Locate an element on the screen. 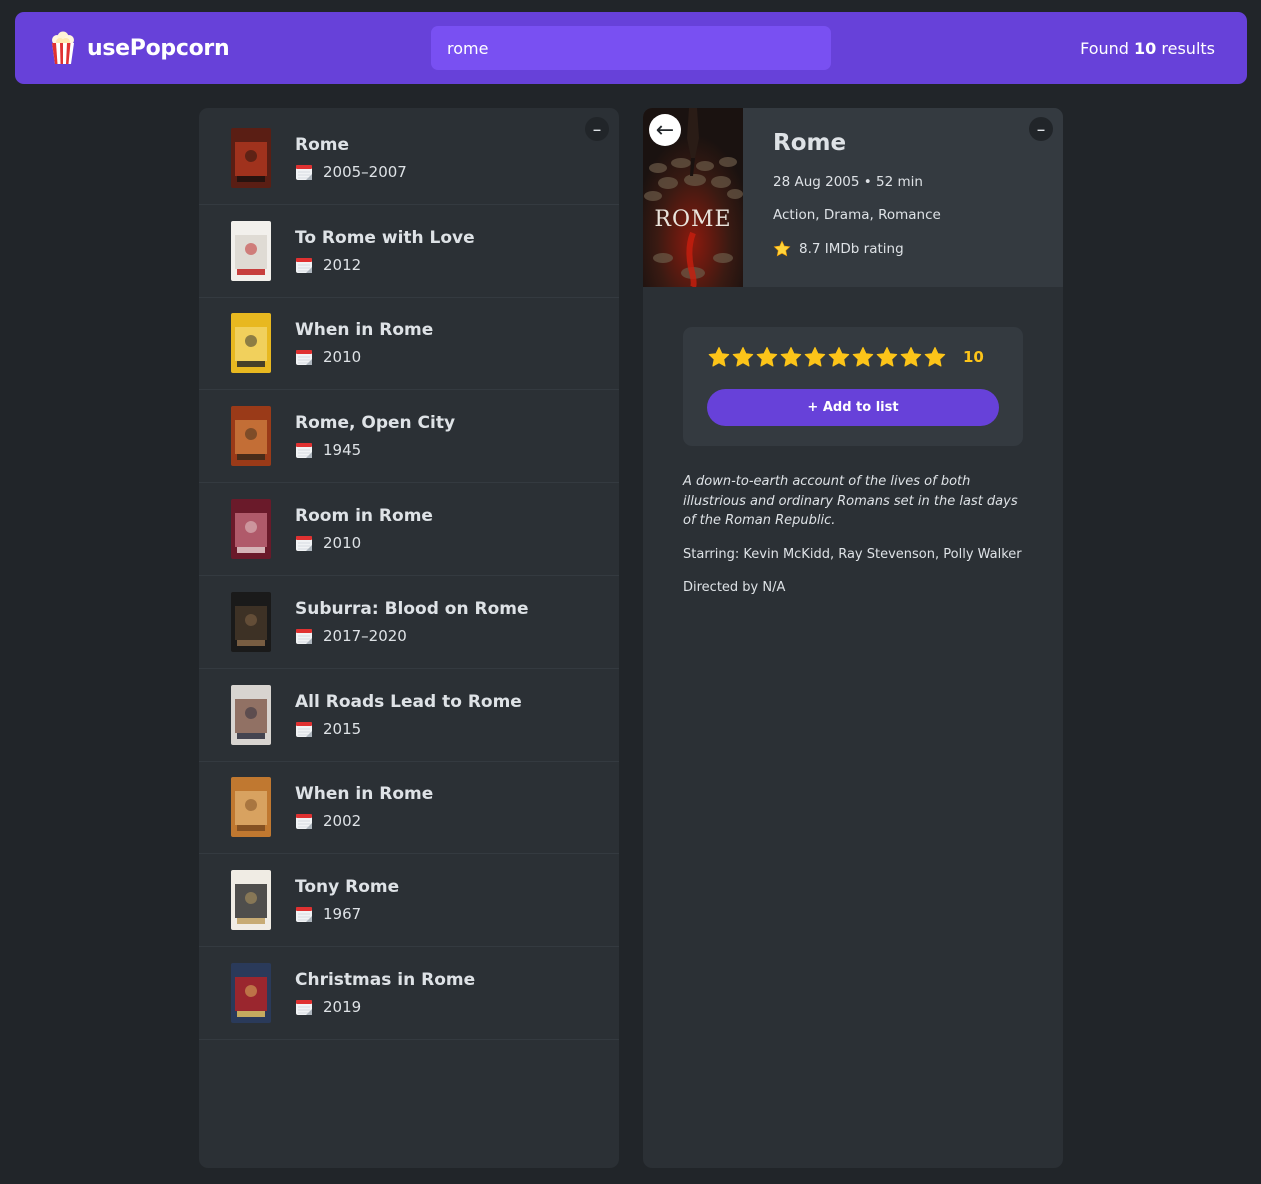 The width and height of the screenshot is (1261, 1184). rating-box: 10 + Add to list is located at coordinates (853, 386).